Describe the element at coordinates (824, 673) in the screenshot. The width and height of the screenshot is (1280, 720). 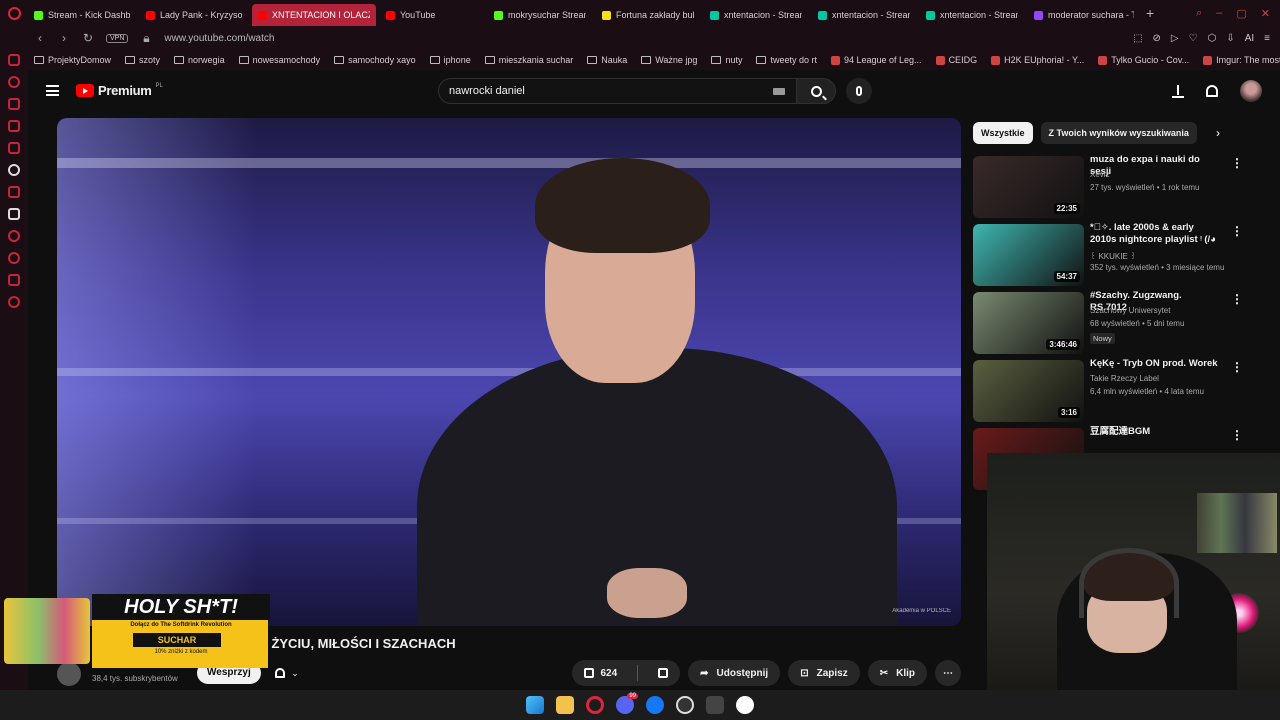
I see `save-button: ⊡ Zapisz` at that location.